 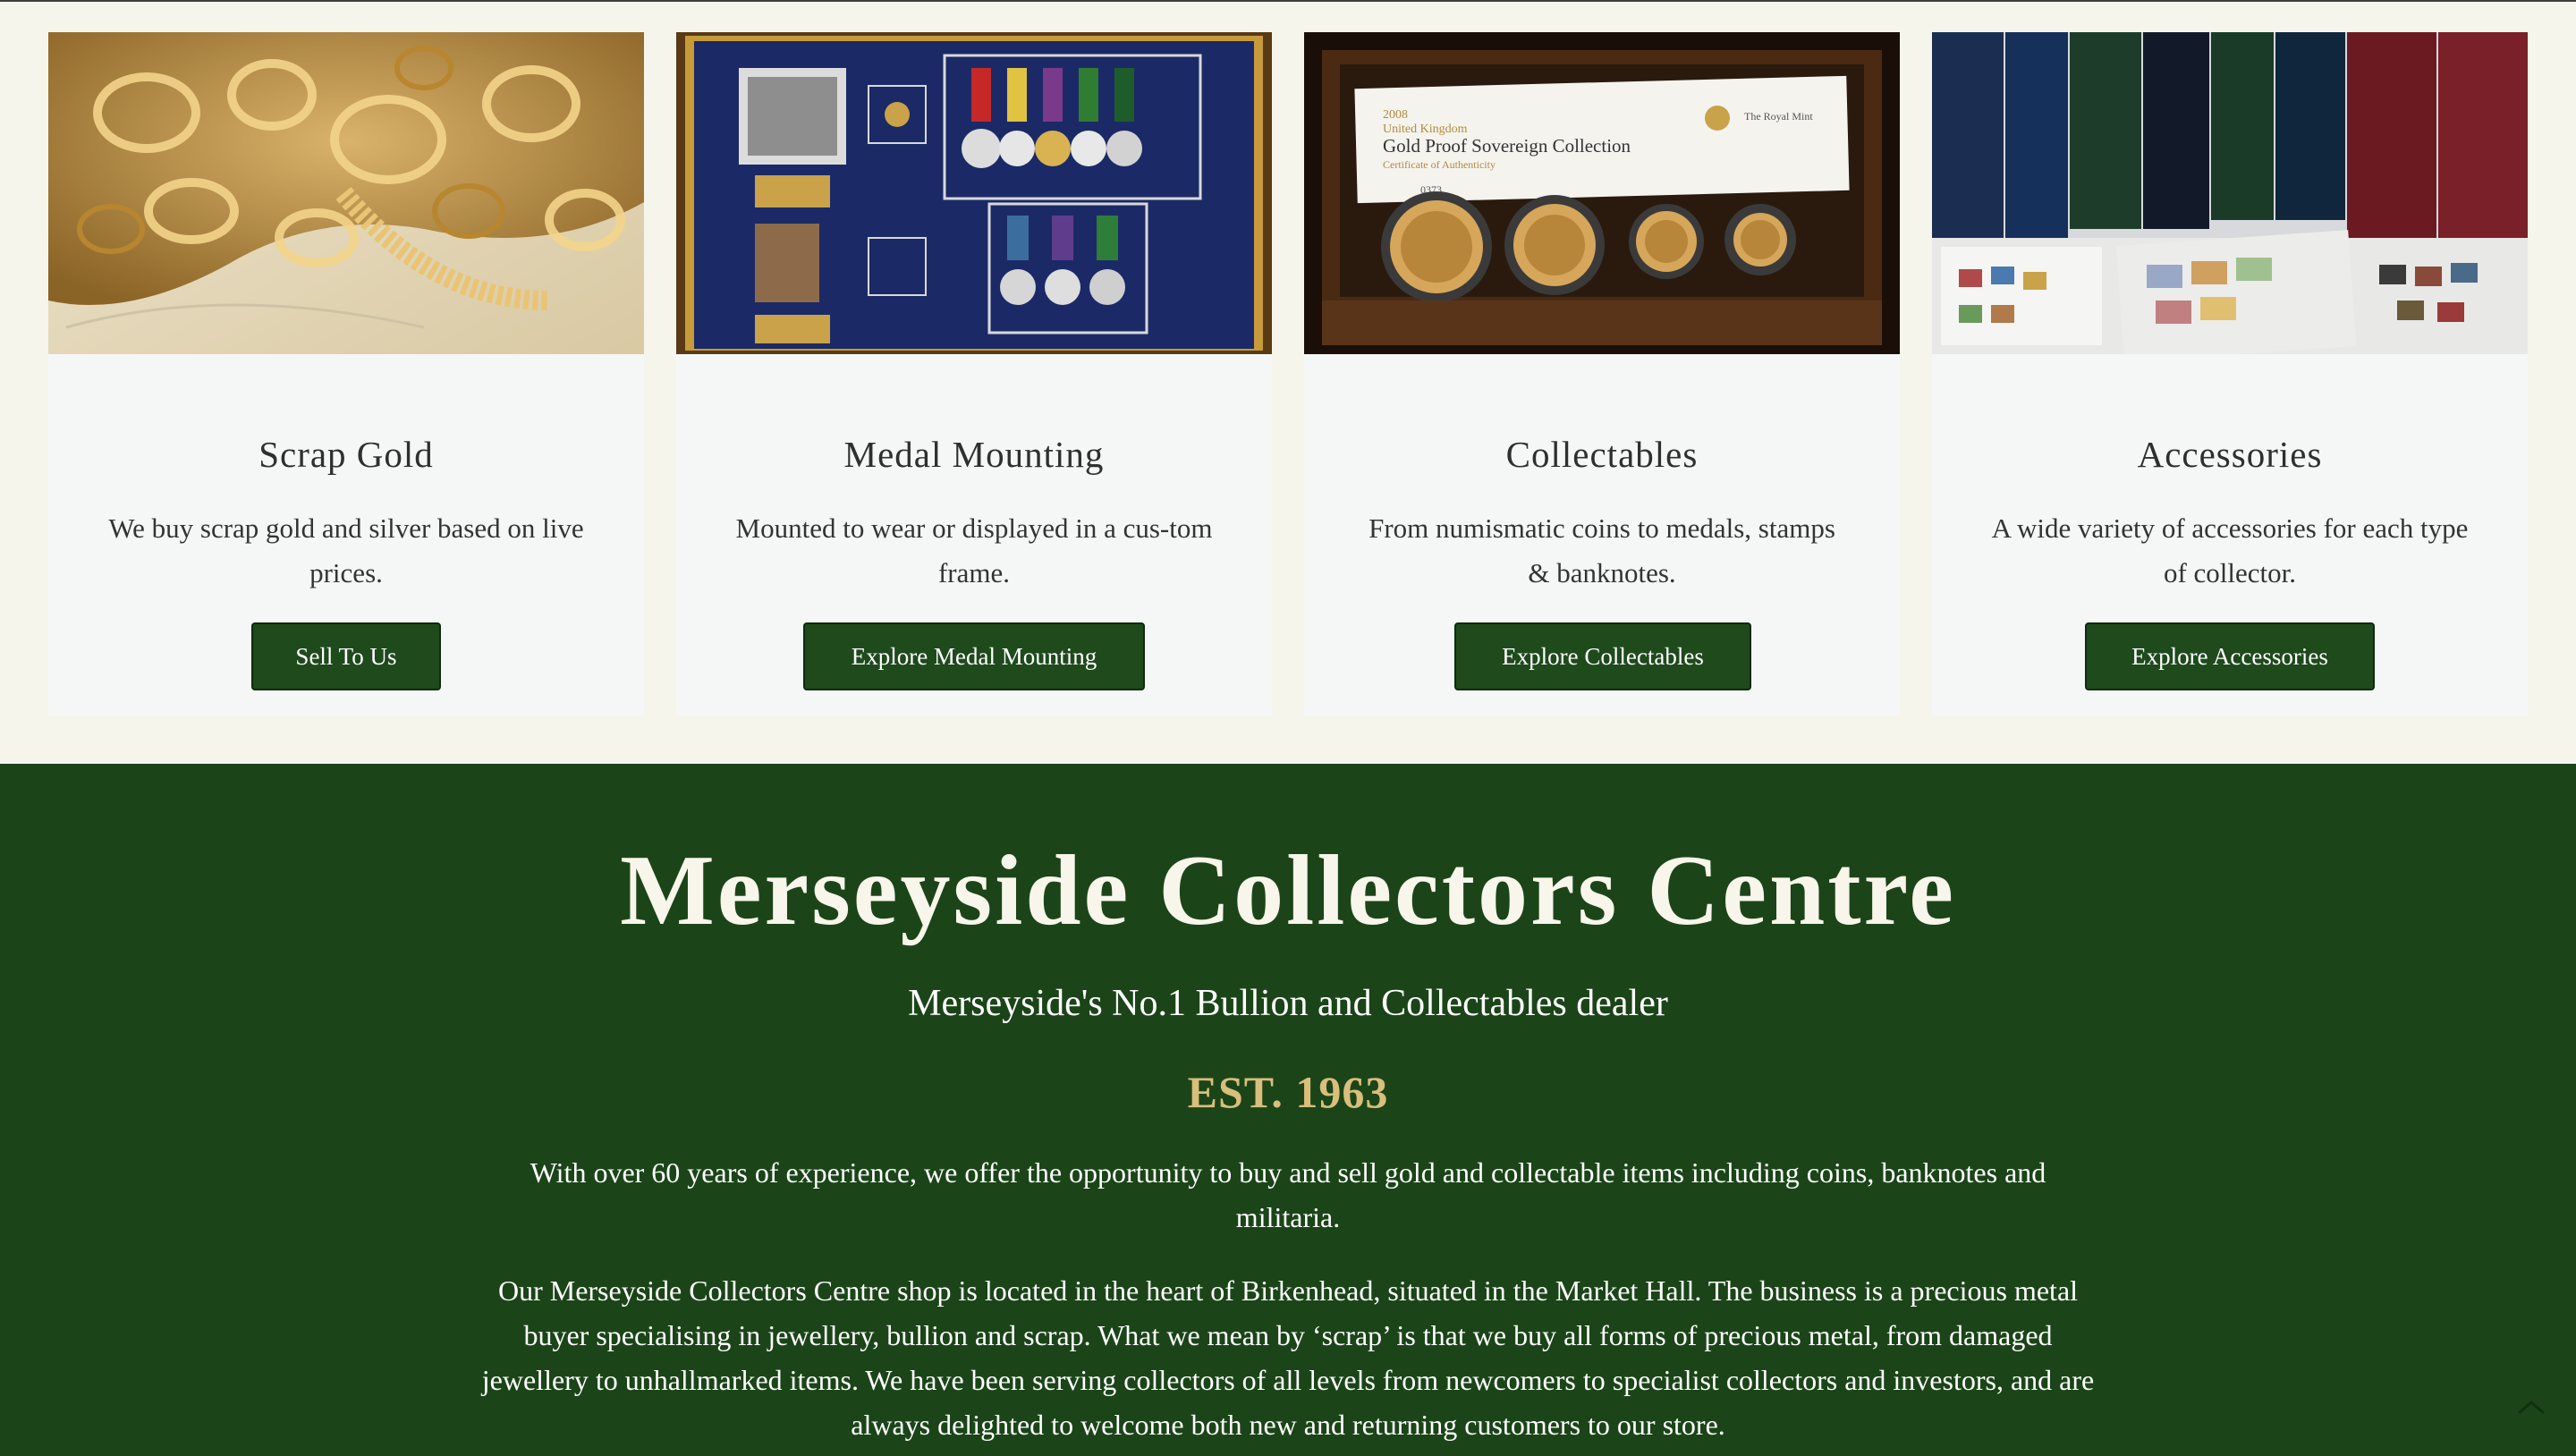 What do you see at coordinates (1439, 164) in the screenshot?
I see `image-certificate: Certificate of Authenticity` at bounding box center [1439, 164].